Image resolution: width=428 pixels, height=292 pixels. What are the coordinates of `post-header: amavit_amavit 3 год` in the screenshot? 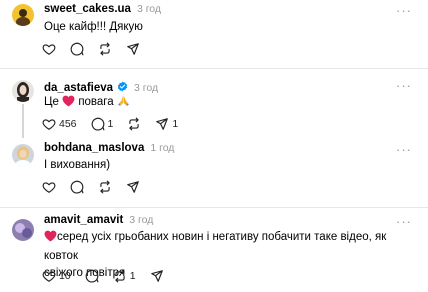 It's located at (98, 222).